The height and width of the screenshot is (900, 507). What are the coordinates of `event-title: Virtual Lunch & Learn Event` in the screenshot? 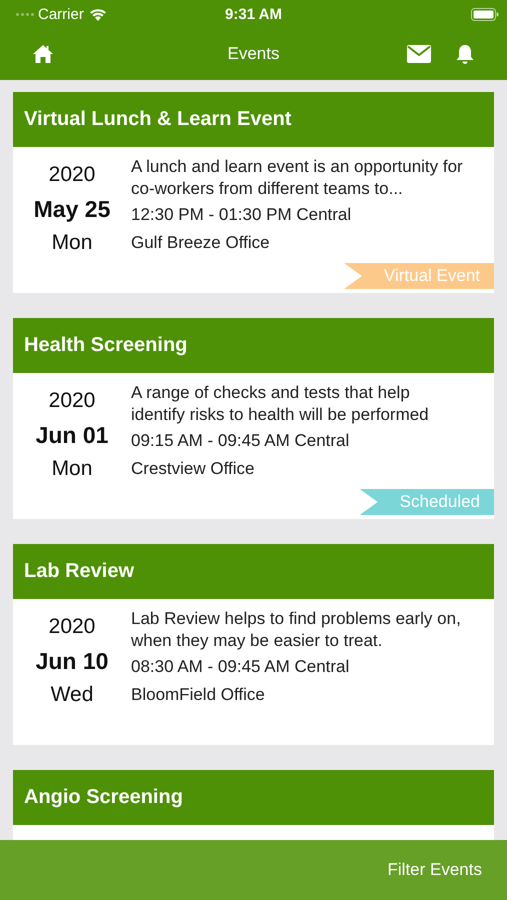 It's located at (158, 119).